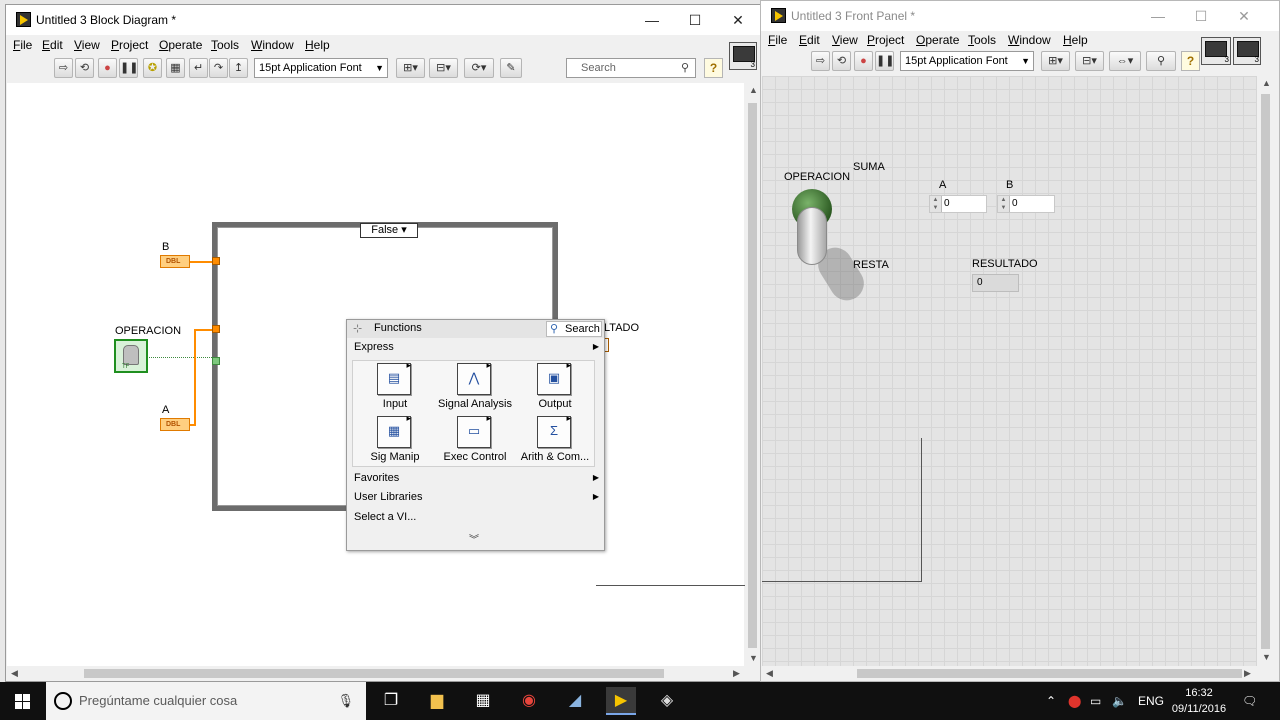  What do you see at coordinates (391, 701) in the screenshot?
I see `task-view-icon: ❐` at bounding box center [391, 701].